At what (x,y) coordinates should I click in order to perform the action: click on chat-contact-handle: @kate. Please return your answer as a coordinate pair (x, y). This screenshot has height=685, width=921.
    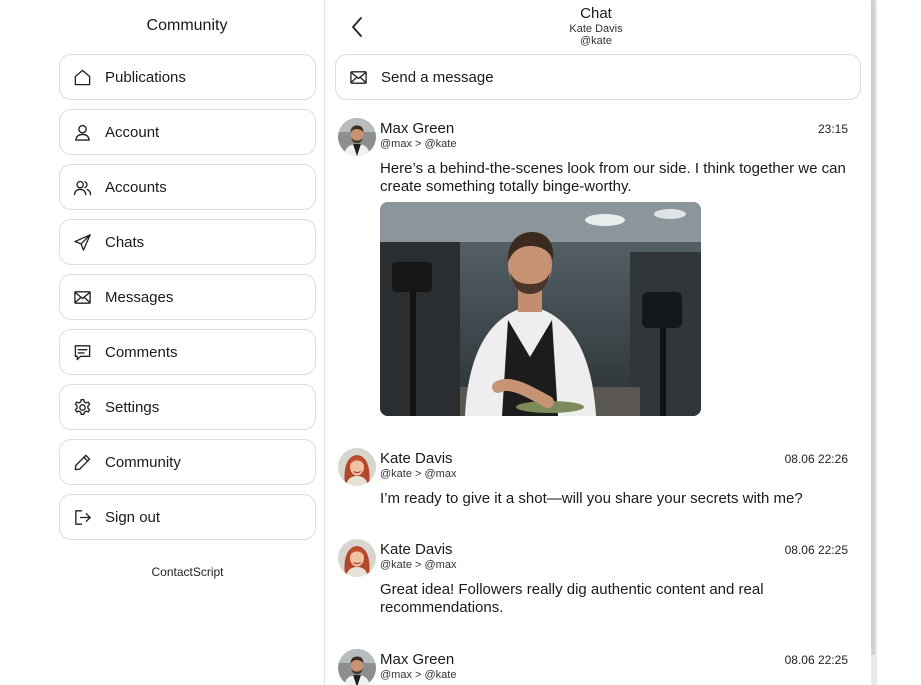
    Looking at the image, I should click on (596, 41).